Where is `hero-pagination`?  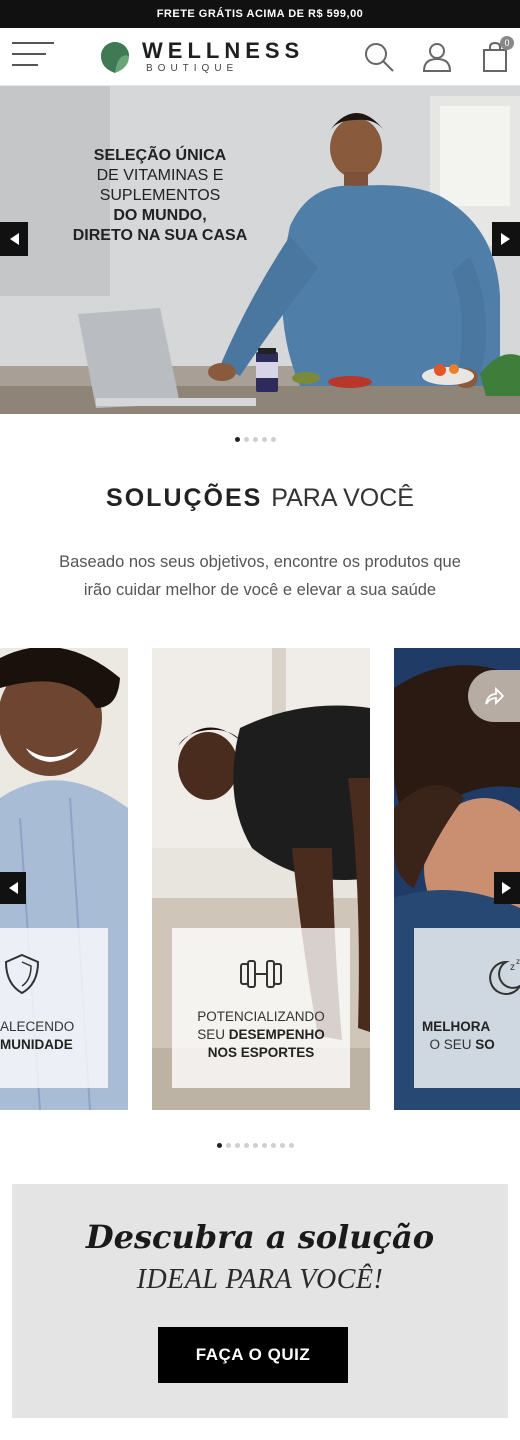
hero-pagination is located at coordinates (255, 439).